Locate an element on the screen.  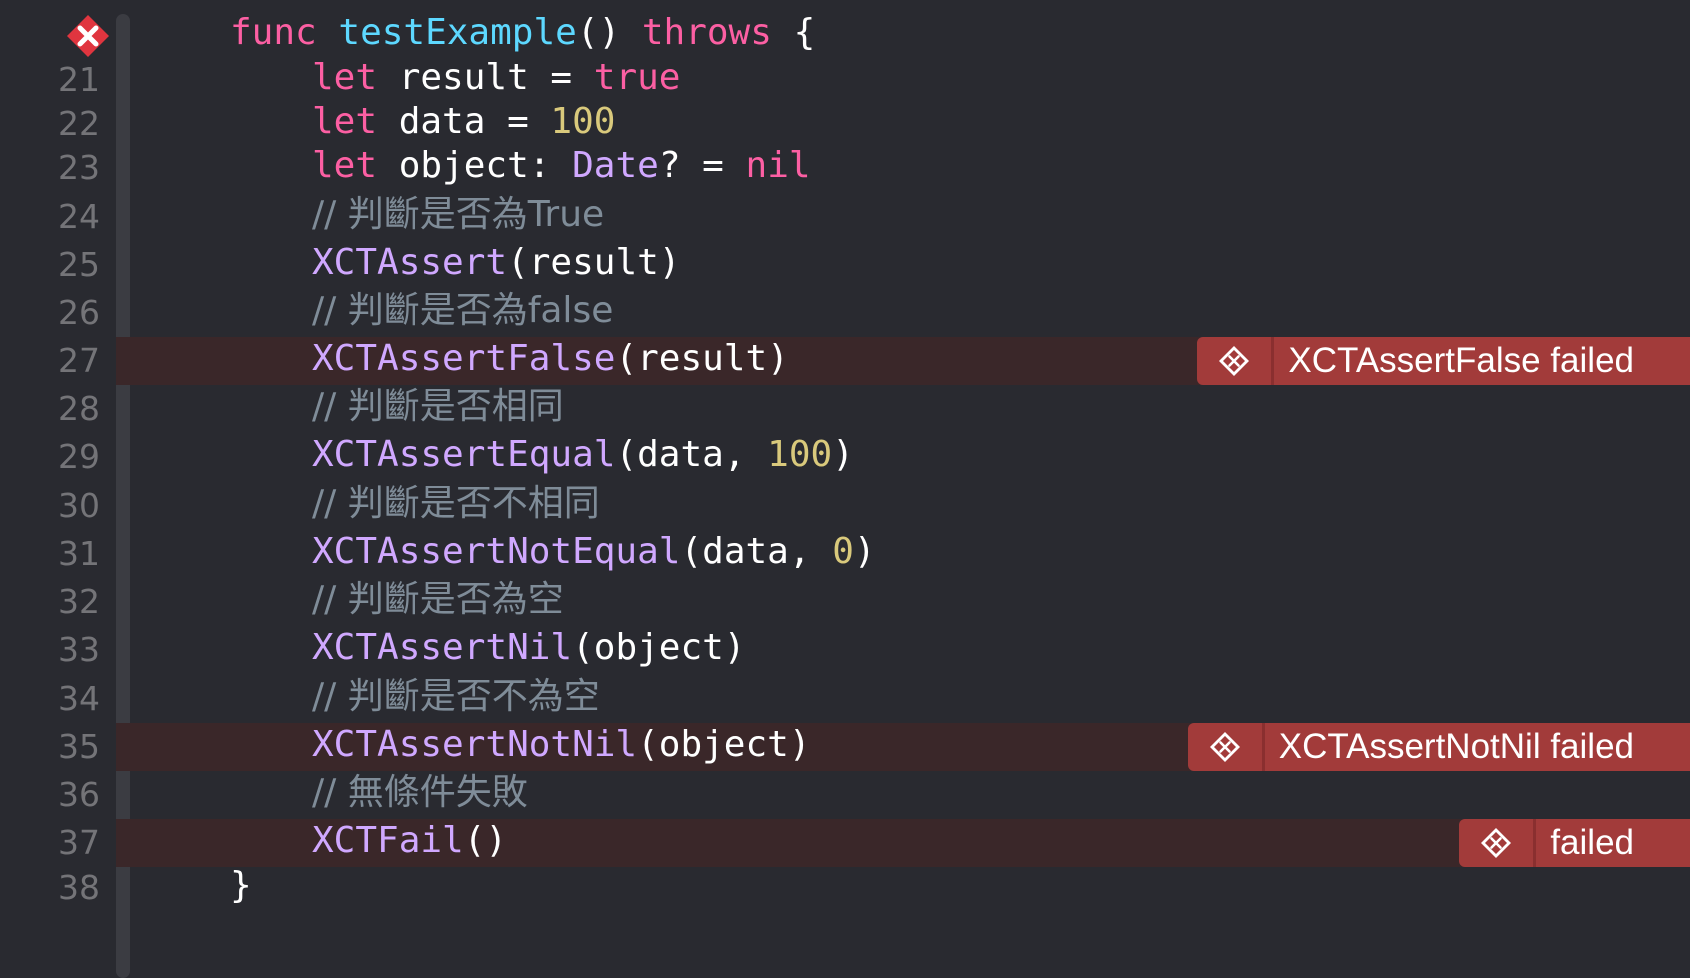
code-line-21: let result = true is located at coordinates (496, 78).